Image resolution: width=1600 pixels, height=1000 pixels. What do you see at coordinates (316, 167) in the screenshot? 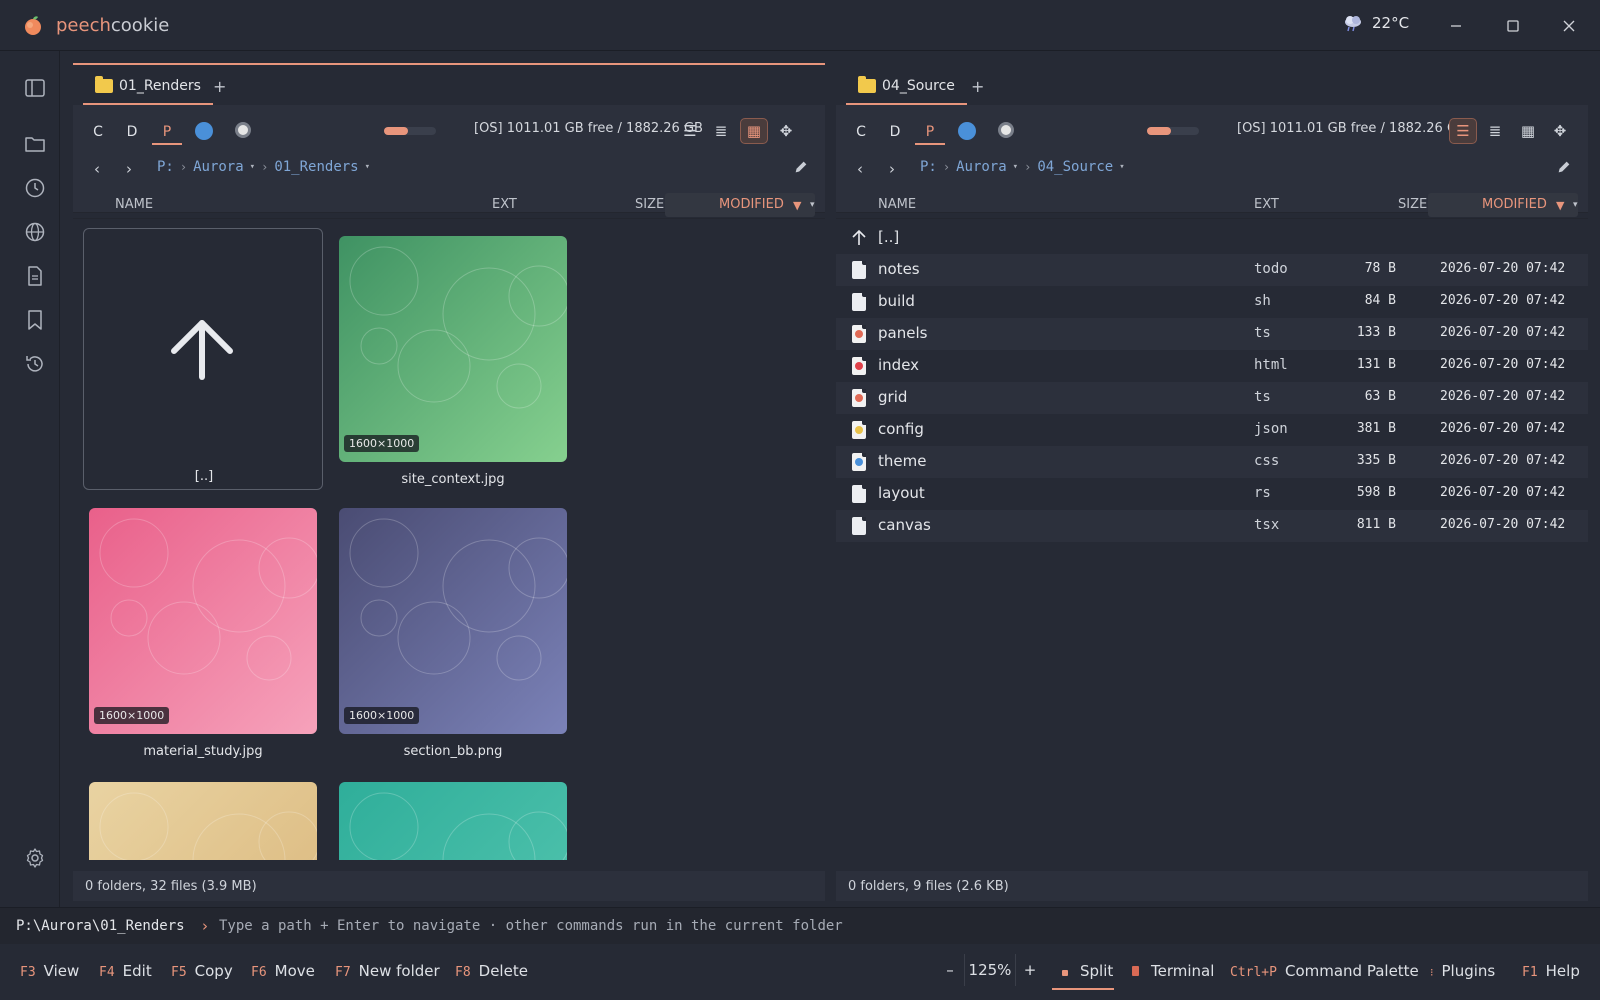
I see `crumb-current: 01_Renders` at bounding box center [316, 167].